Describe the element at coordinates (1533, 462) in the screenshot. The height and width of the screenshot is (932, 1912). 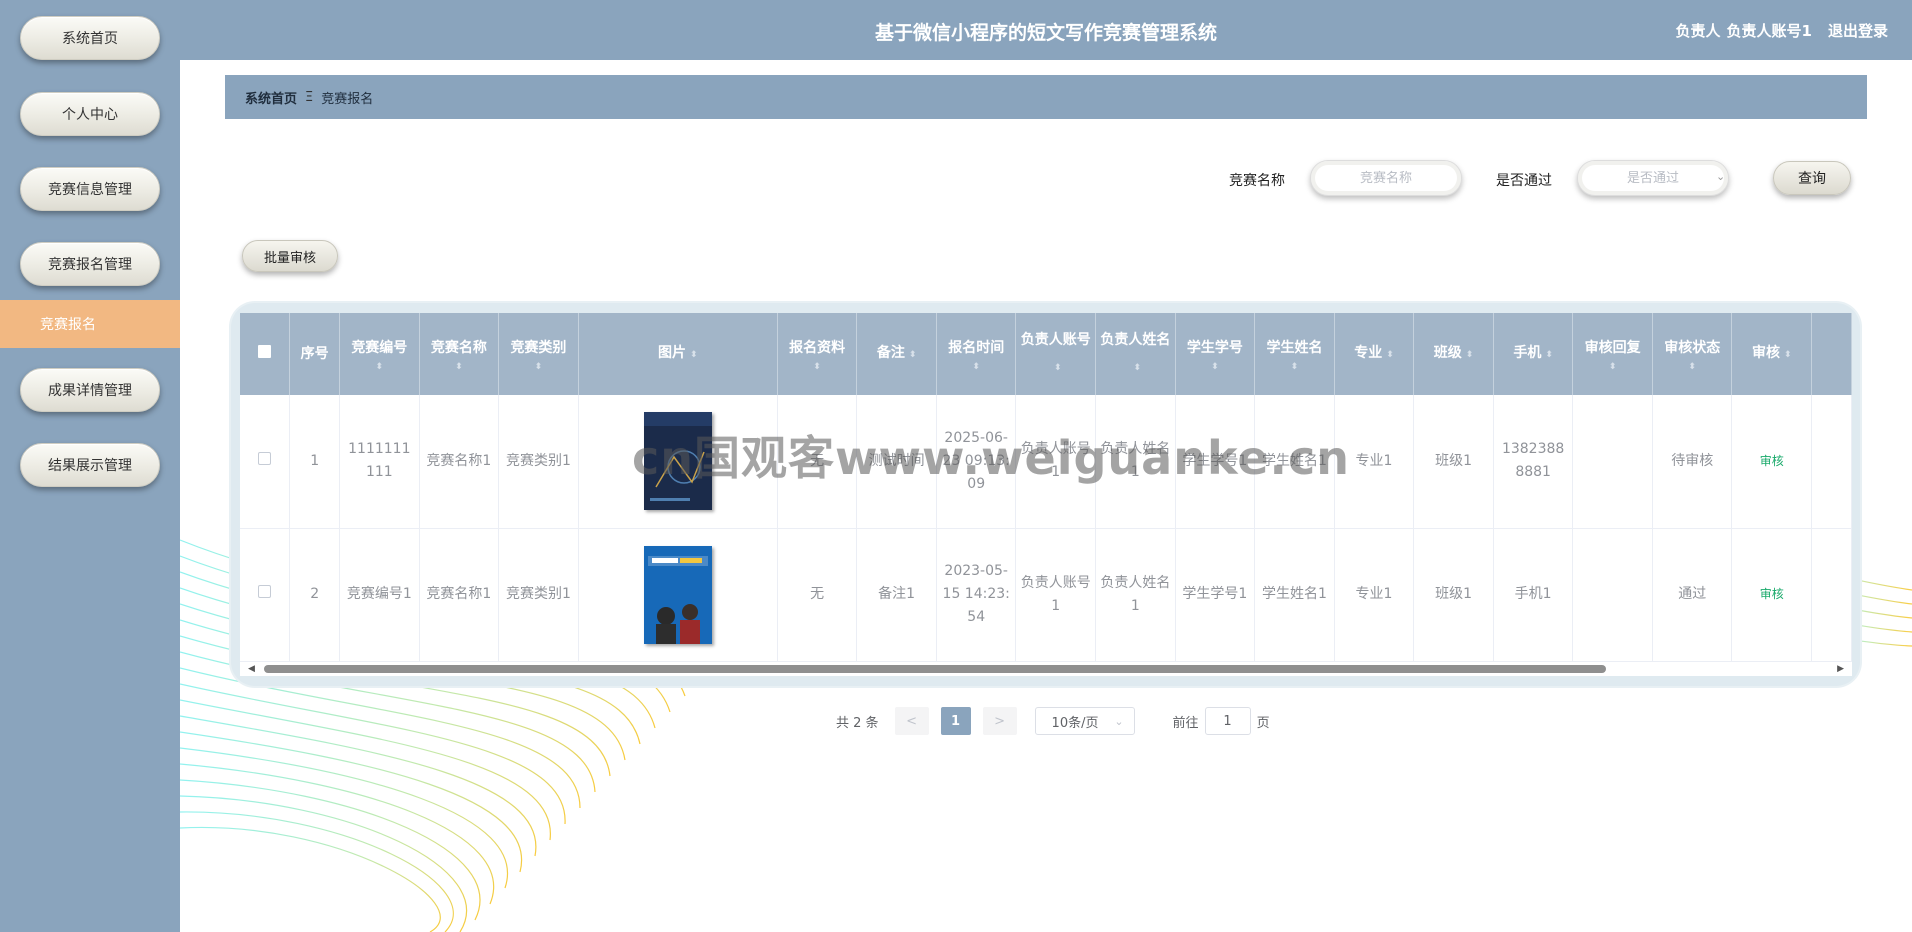
I see `cell-phone: 13823888881` at that location.